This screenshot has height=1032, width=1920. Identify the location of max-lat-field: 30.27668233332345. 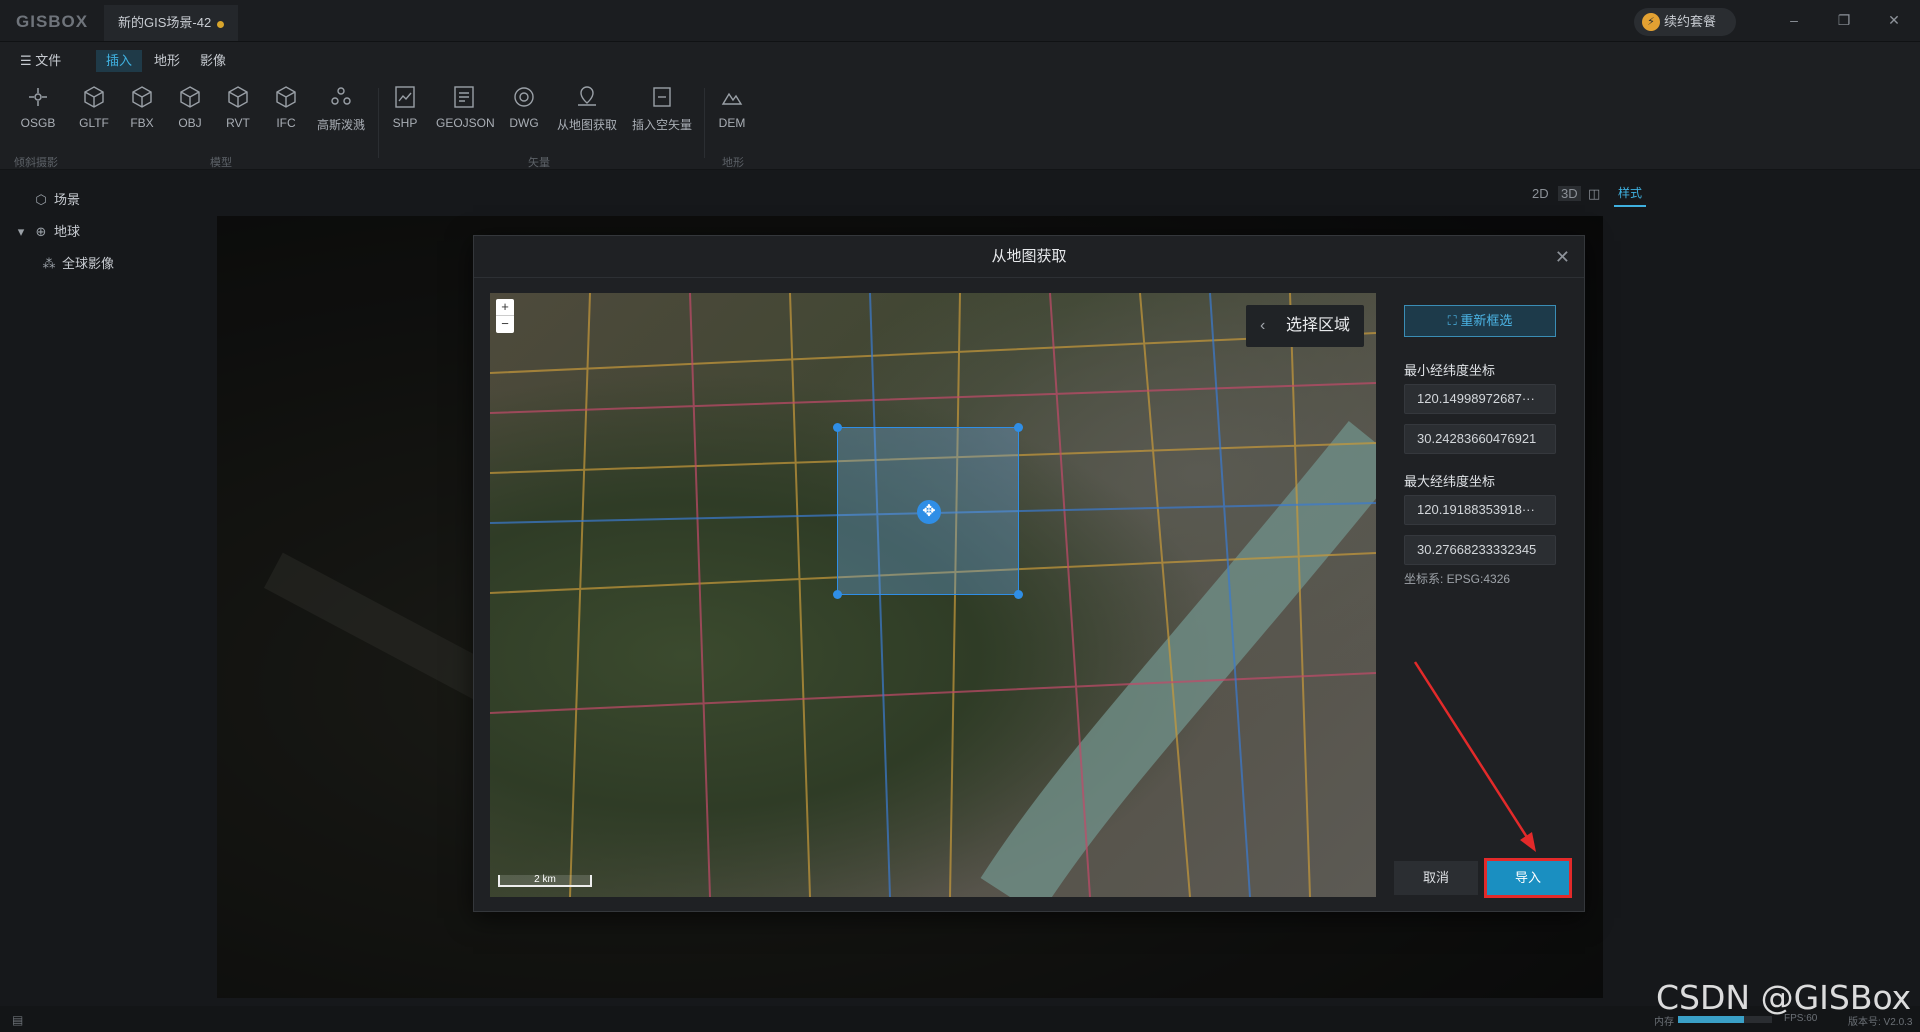
(1480, 550).